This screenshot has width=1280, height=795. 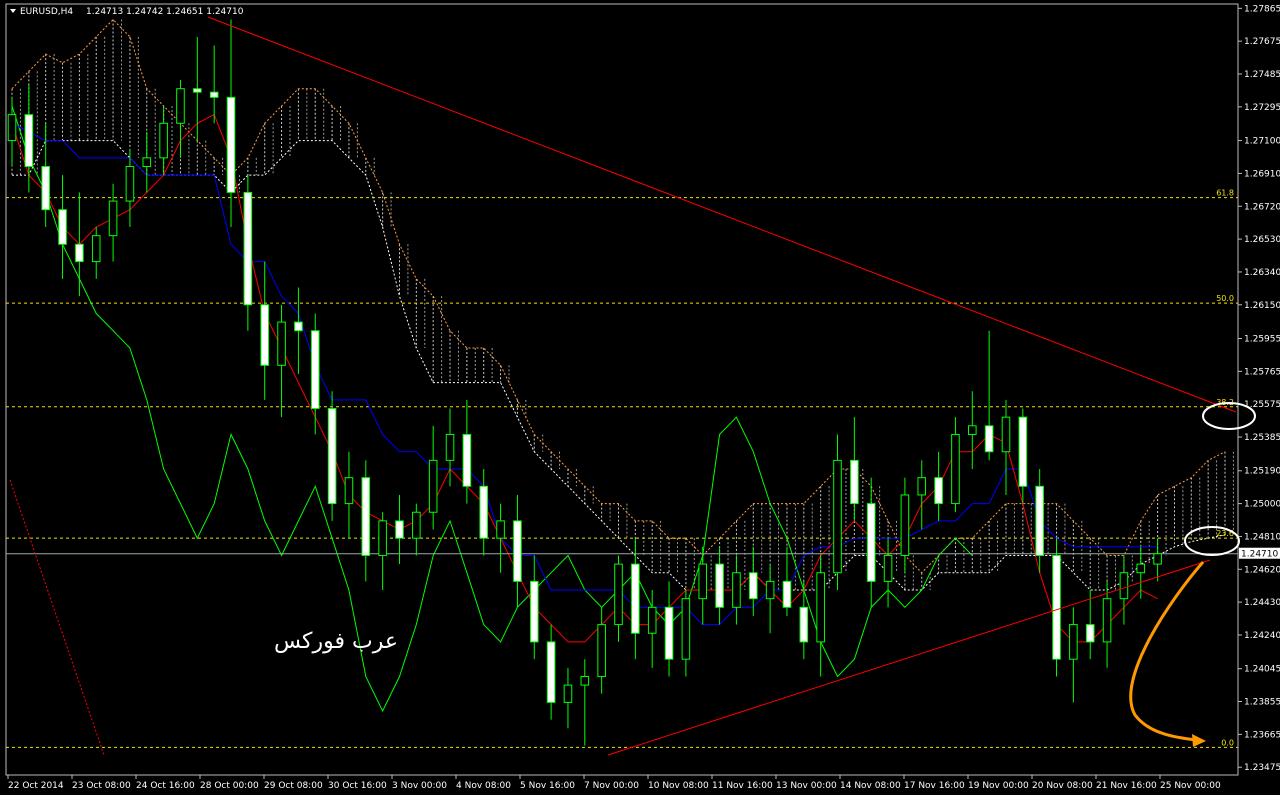 What do you see at coordinates (998, 786) in the screenshot?
I see `x-tick-label: 19 Nov 00:00` at bounding box center [998, 786].